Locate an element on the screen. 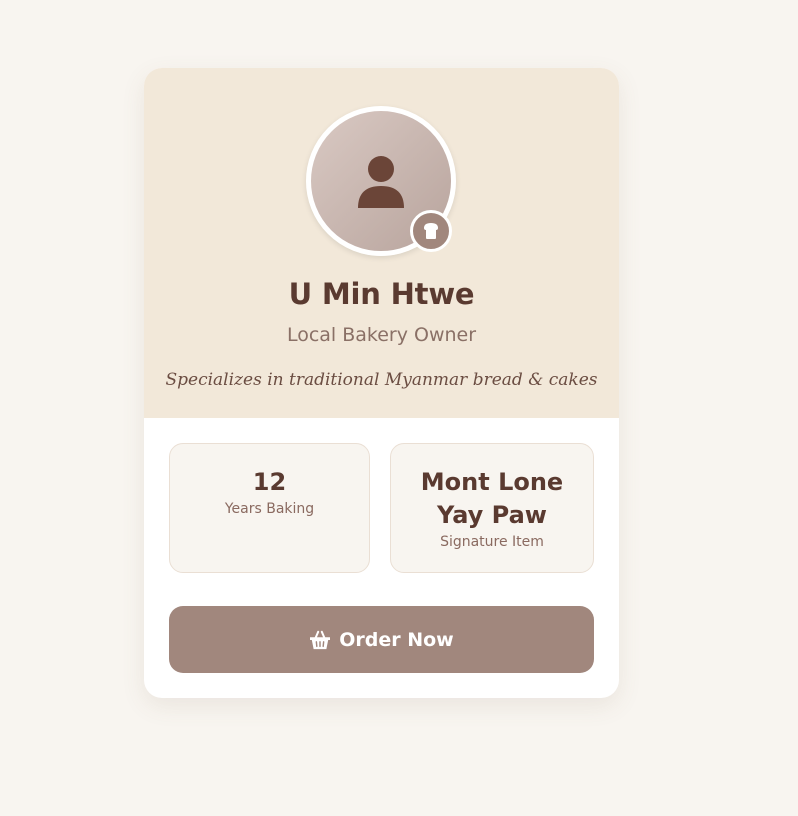 Image resolution: width=798 pixels, height=816 pixels. stat-value: Mont Lone Yay Paw is located at coordinates (492, 498).